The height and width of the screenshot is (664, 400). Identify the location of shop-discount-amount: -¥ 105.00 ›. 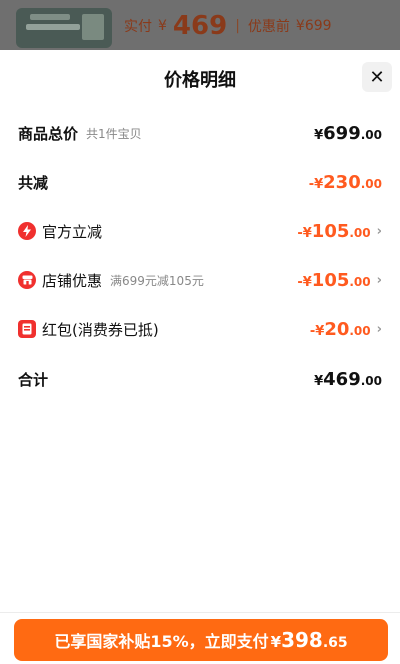
(339, 280).